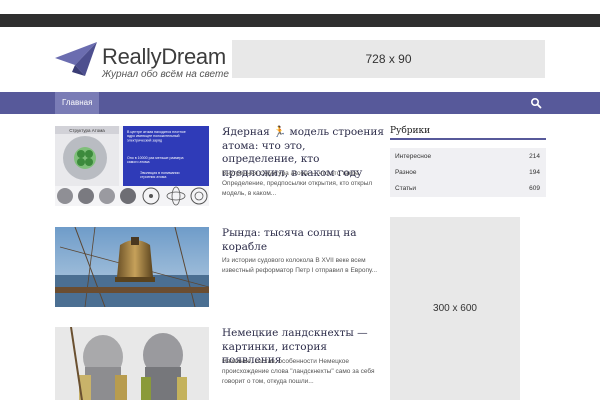 The image size is (600, 400). What do you see at coordinates (164, 56) in the screenshot?
I see `site-title: ReallyDream` at bounding box center [164, 56].